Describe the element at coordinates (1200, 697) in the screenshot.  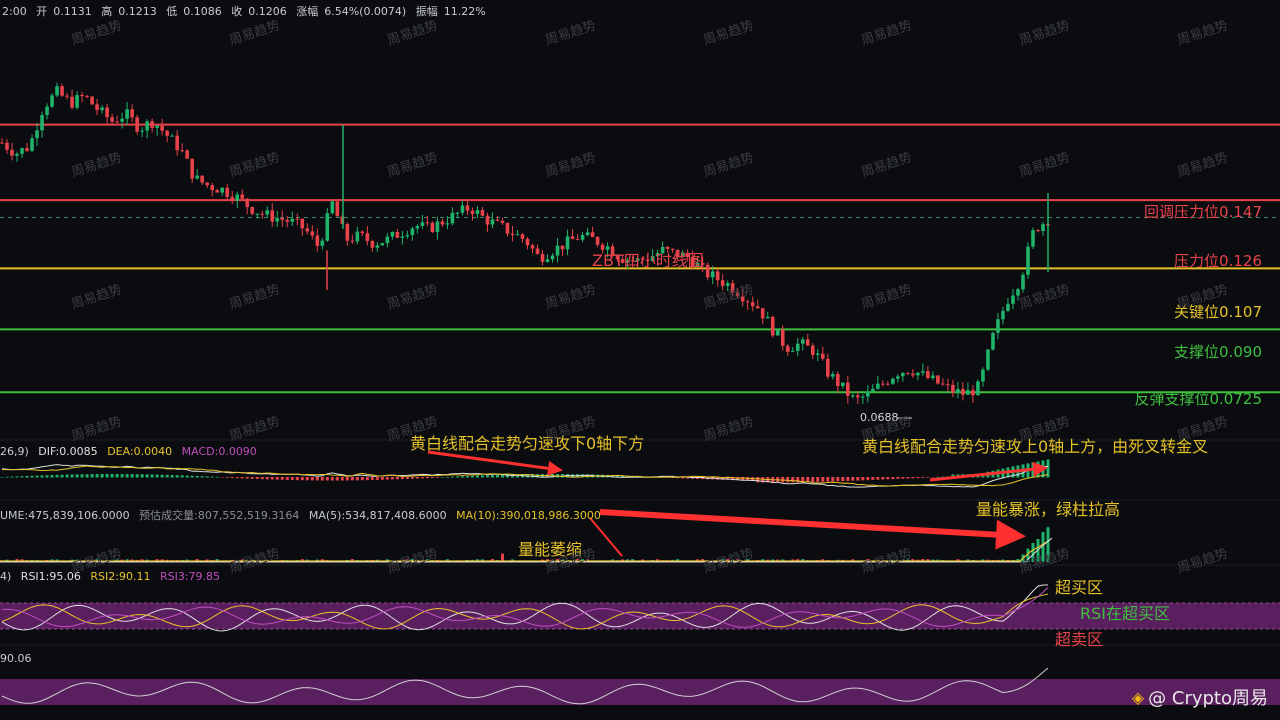
I see `brand-badge: ◈ @ Crypto周易` at that location.